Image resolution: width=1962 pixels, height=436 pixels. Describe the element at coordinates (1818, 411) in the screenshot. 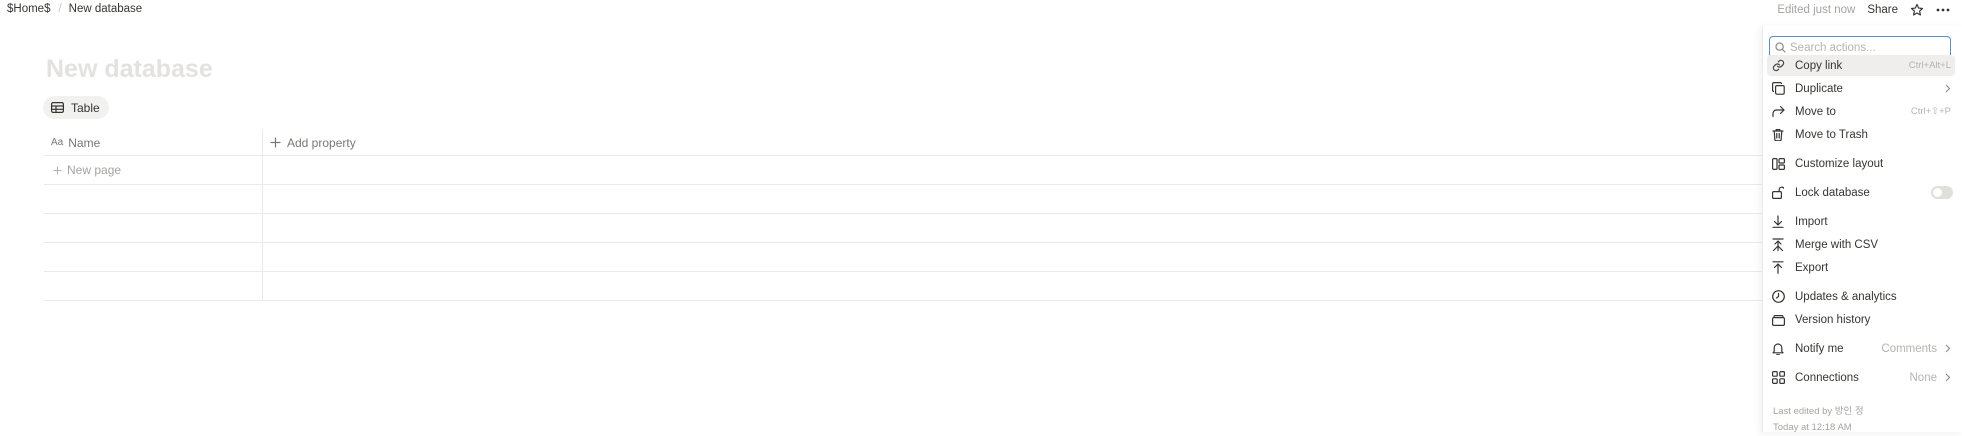

I see `last-edited-by: Last edited by 방인 정` at that location.